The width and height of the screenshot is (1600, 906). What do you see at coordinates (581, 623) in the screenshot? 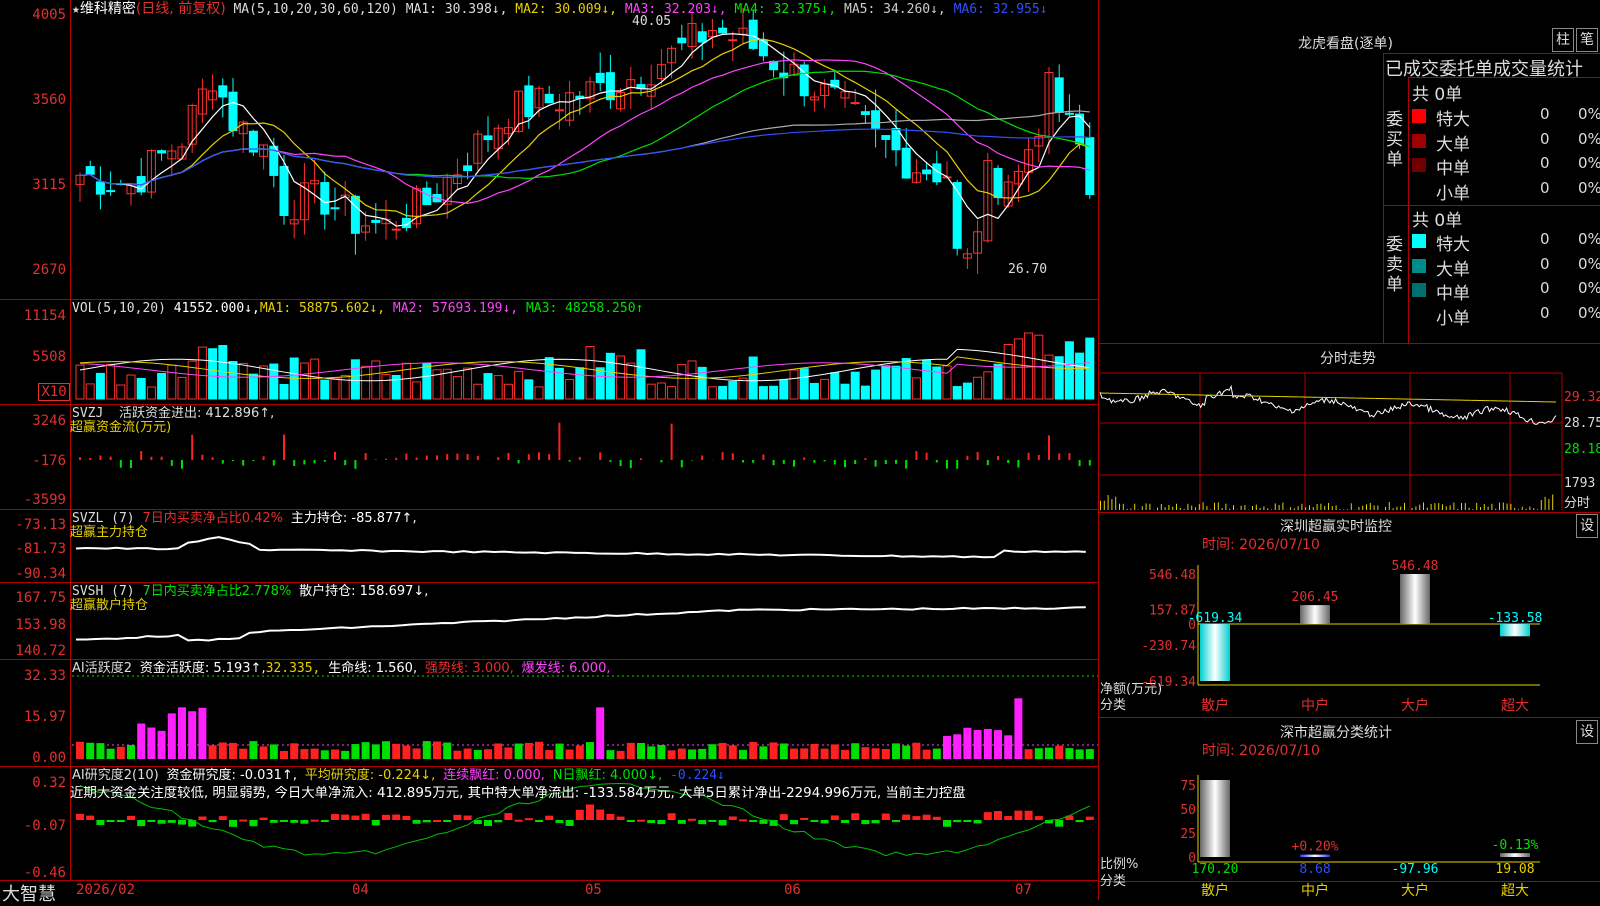
I see `retail-holding-line` at bounding box center [581, 623].